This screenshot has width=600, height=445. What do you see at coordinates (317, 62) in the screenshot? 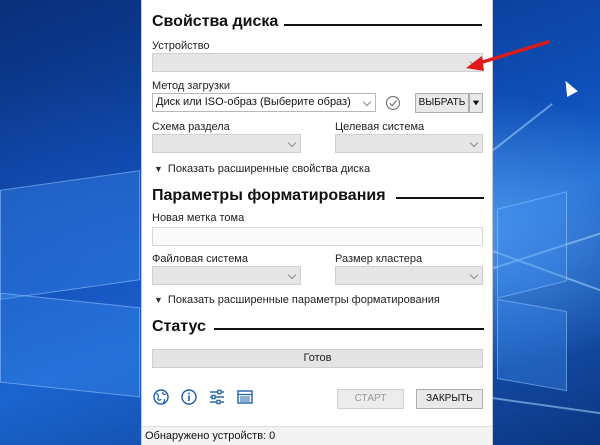
I see `device-dropdown` at bounding box center [317, 62].